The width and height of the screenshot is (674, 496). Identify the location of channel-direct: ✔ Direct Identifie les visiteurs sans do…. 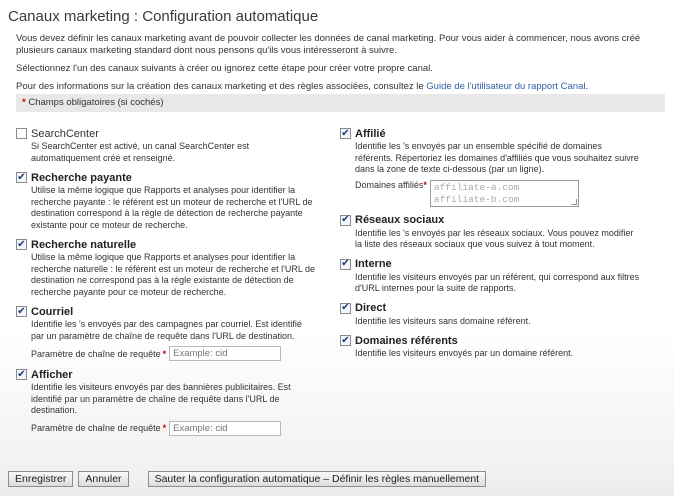
(490, 314).